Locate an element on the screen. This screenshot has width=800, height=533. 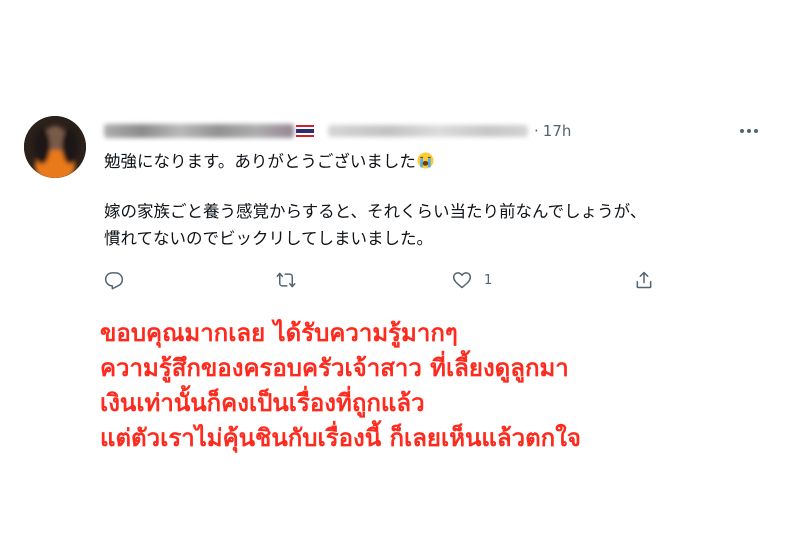
tweet-action-bar: 1 is located at coordinates (400, 280).